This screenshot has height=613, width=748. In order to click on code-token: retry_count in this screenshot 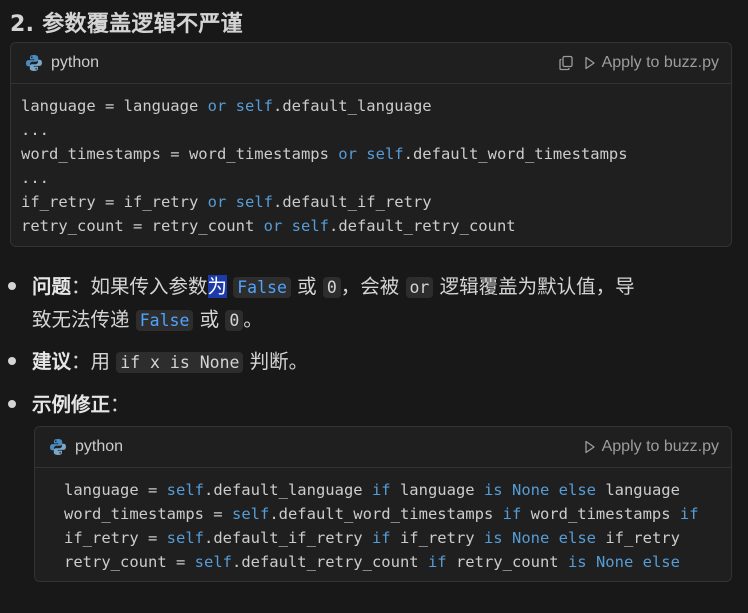, I will do `click(507, 562)`.